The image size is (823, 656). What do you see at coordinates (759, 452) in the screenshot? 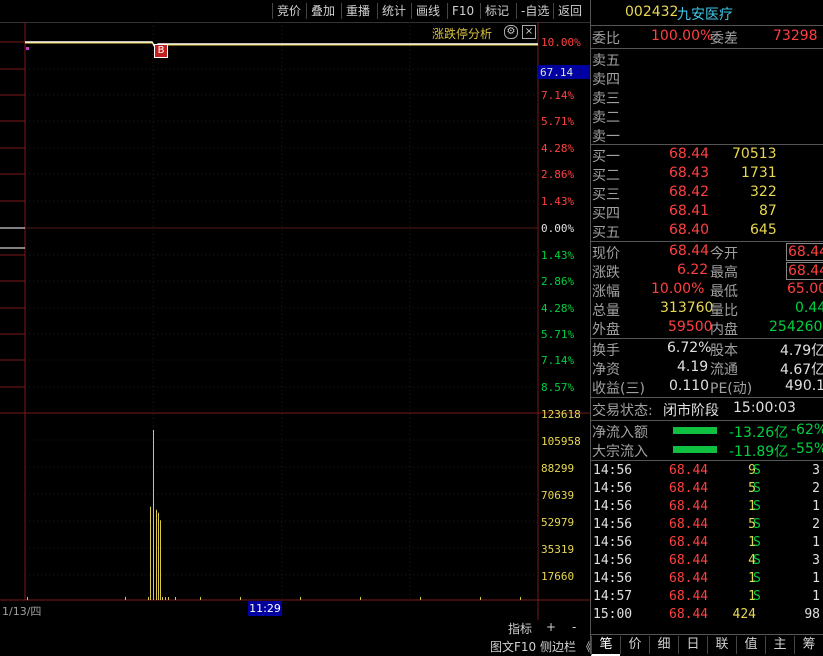
I see `flow-value: -11.89亿` at bounding box center [759, 452].